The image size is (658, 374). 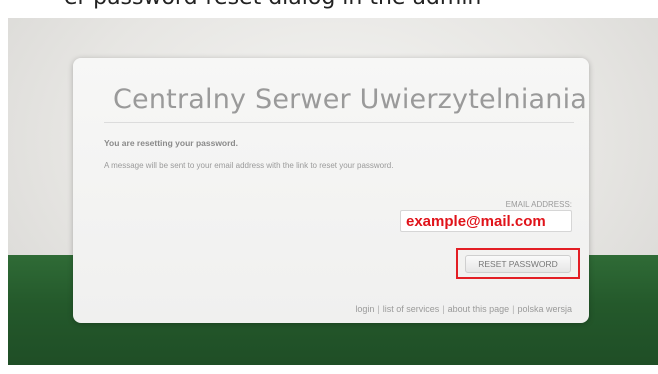 I want to click on title-divider, so click(x=339, y=122).